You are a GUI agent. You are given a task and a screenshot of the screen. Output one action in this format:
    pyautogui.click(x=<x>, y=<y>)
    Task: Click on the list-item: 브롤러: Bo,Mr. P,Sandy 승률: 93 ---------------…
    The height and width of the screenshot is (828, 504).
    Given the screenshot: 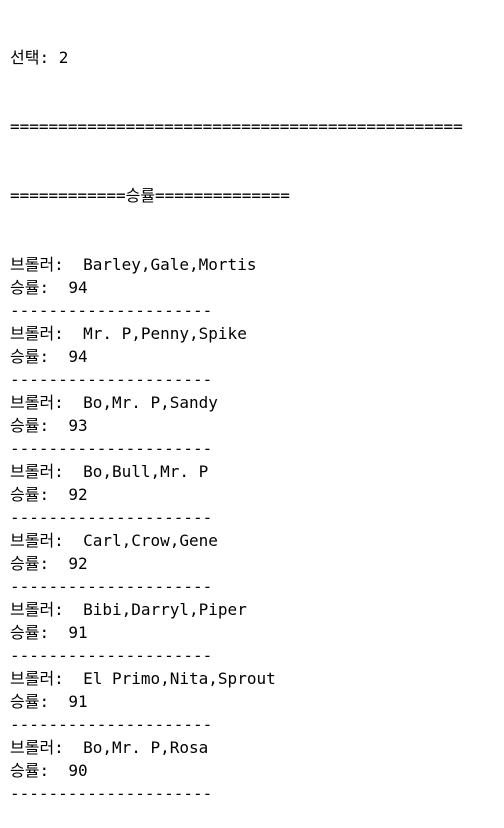 What is the action you would take?
    pyautogui.click(x=255, y=425)
    